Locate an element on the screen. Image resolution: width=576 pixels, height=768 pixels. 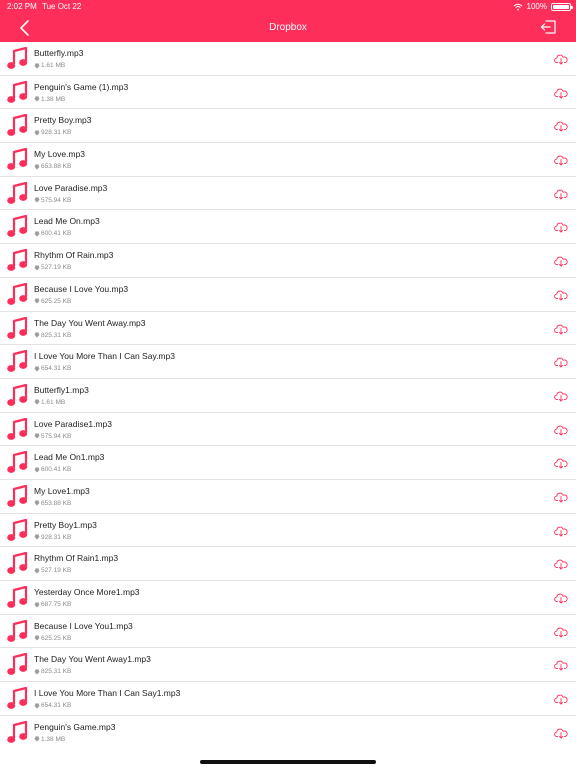
list-item: My Love1.mp3 653.88 KB is located at coordinates (288, 497).